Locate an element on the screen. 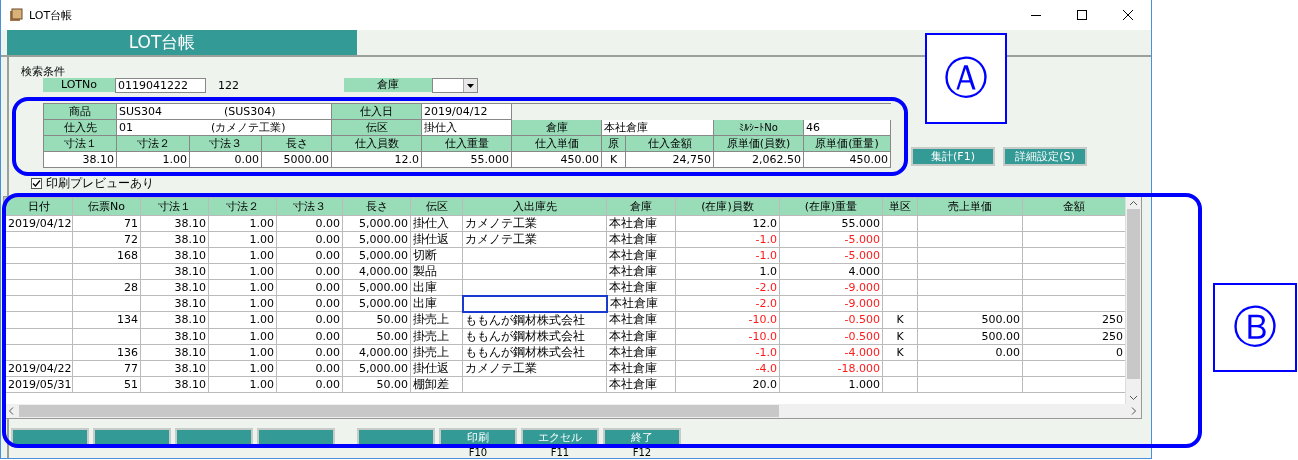 This screenshot has height=460, width=1298. column-header: 金額 is located at coordinates (1073, 206).